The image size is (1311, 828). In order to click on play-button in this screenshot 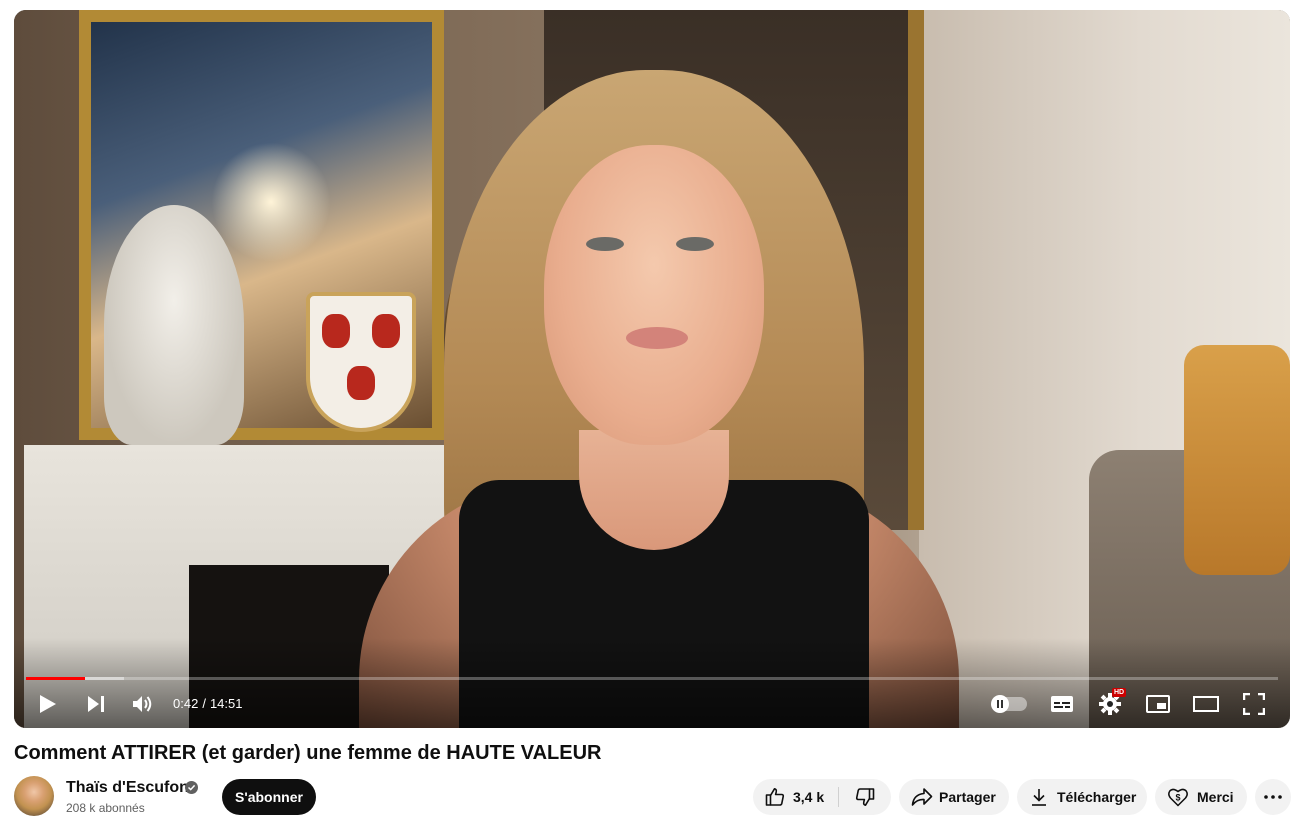, I will do `click(48, 704)`.